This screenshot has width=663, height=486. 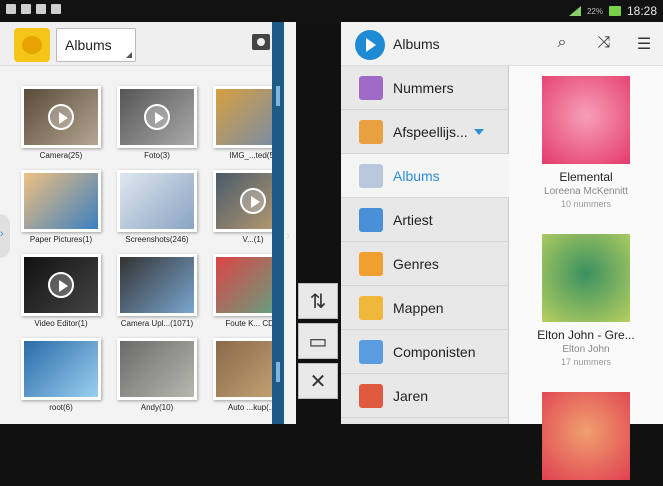 I want to click on album-artist: Loreena McKennitt, so click(x=586, y=191).